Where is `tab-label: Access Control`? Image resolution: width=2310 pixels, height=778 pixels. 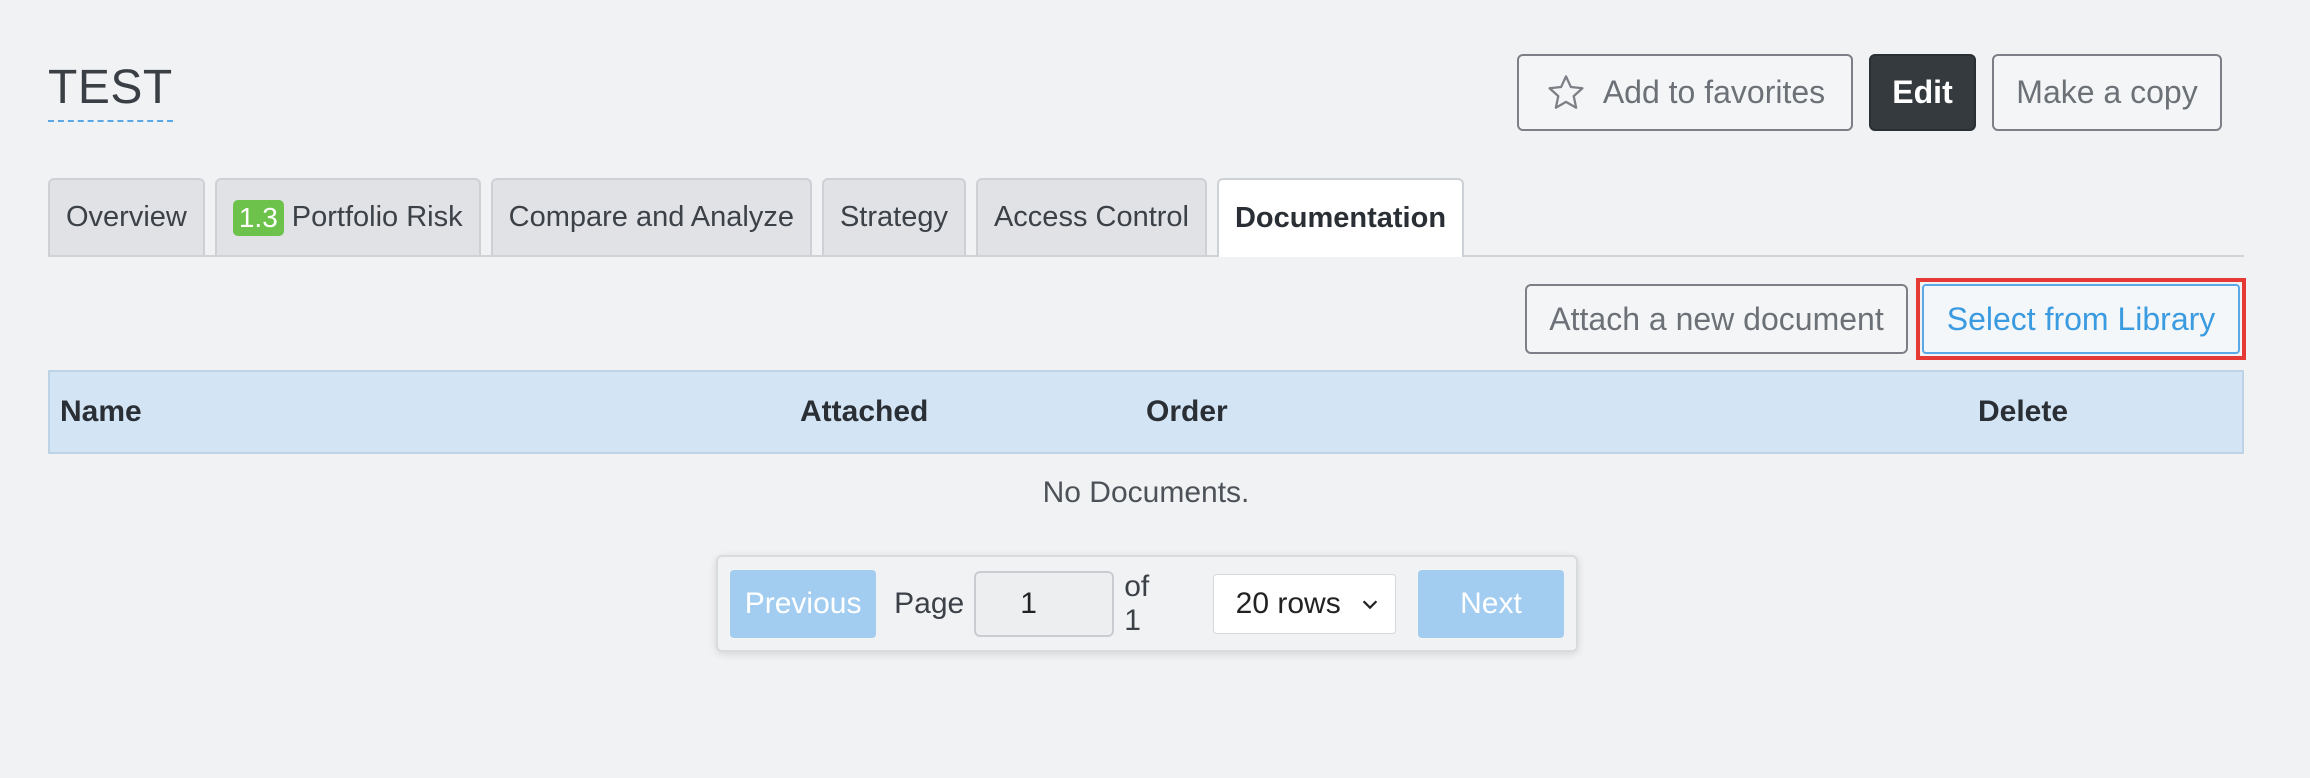
tab-label: Access Control is located at coordinates (1091, 217).